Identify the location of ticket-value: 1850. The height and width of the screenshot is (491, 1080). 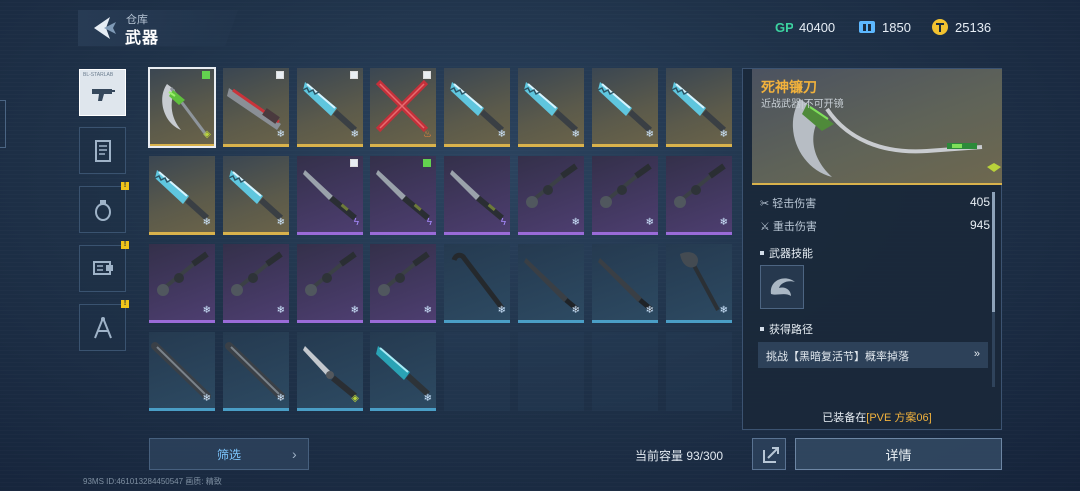
(896, 27).